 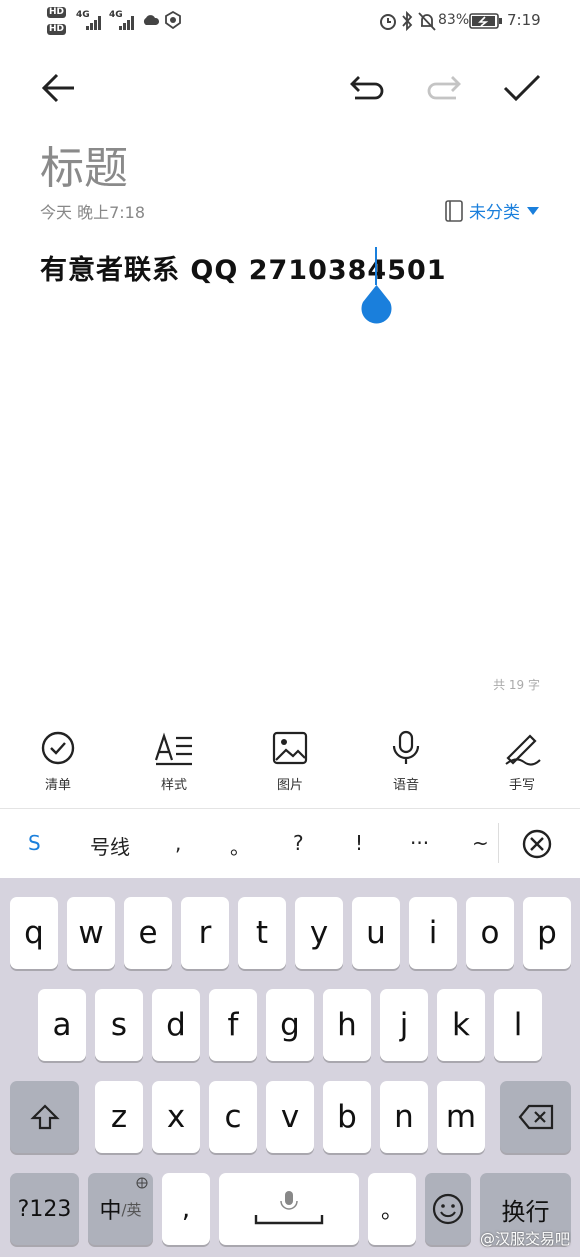 What do you see at coordinates (376, 933) in the screenshot?
I see `key-u: u` at bounding box center [376, 933].